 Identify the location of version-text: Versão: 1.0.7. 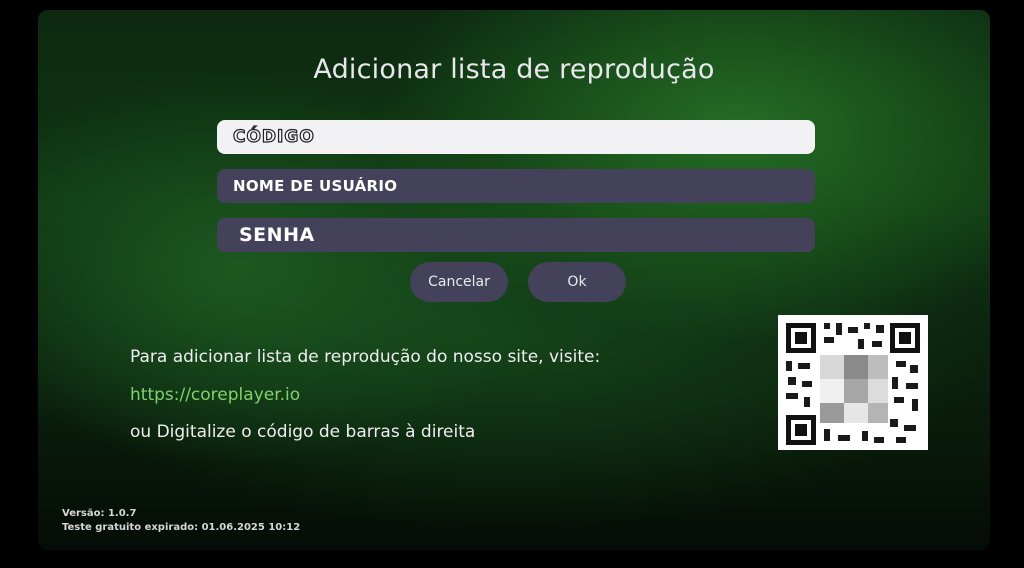
(99, 513).